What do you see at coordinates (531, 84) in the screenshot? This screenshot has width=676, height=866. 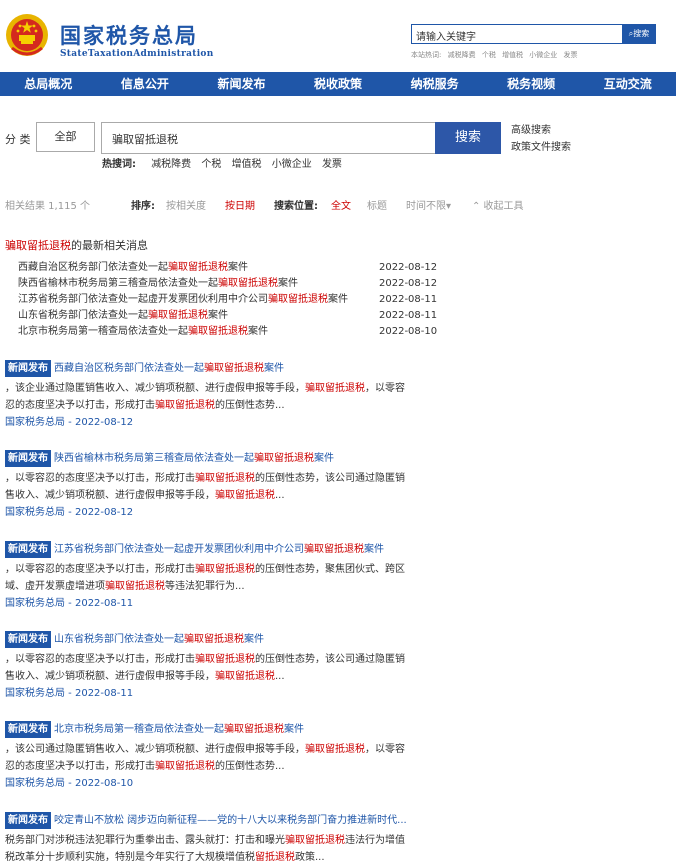 I see `nav-item-tax-video: 税务视频` at bounding box center [531, 84].